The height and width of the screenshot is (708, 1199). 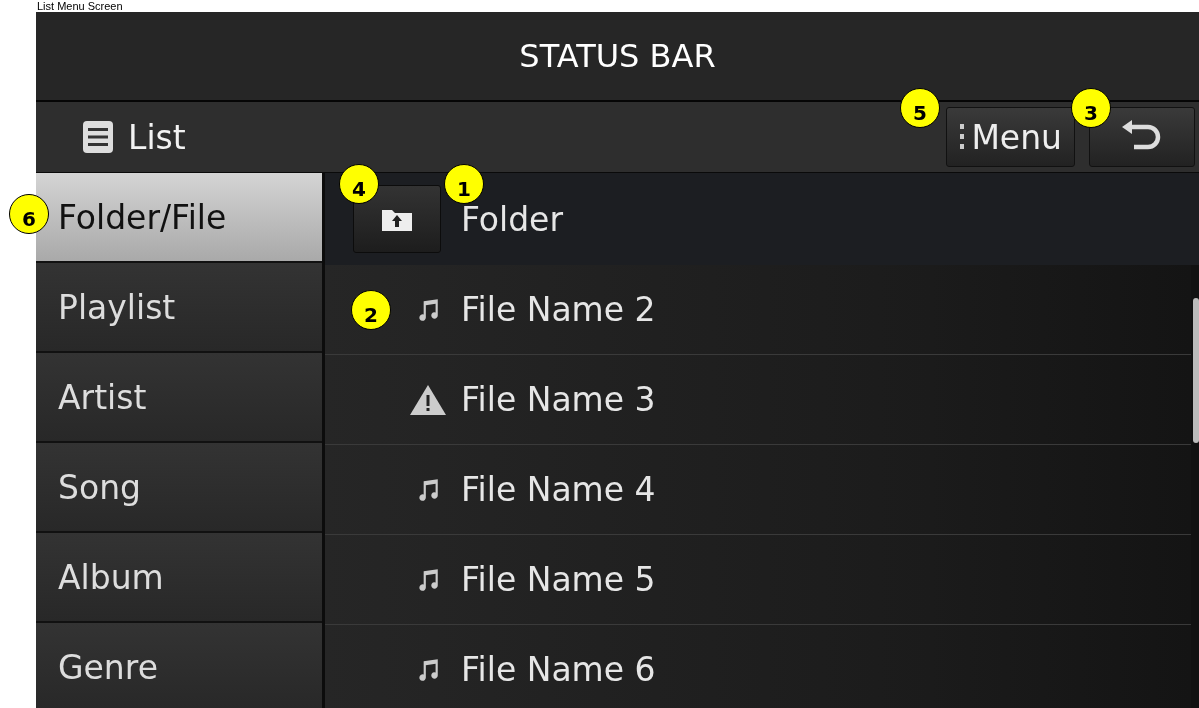 I want to click on file-name: File Name 5, so click(x=558, y=579).